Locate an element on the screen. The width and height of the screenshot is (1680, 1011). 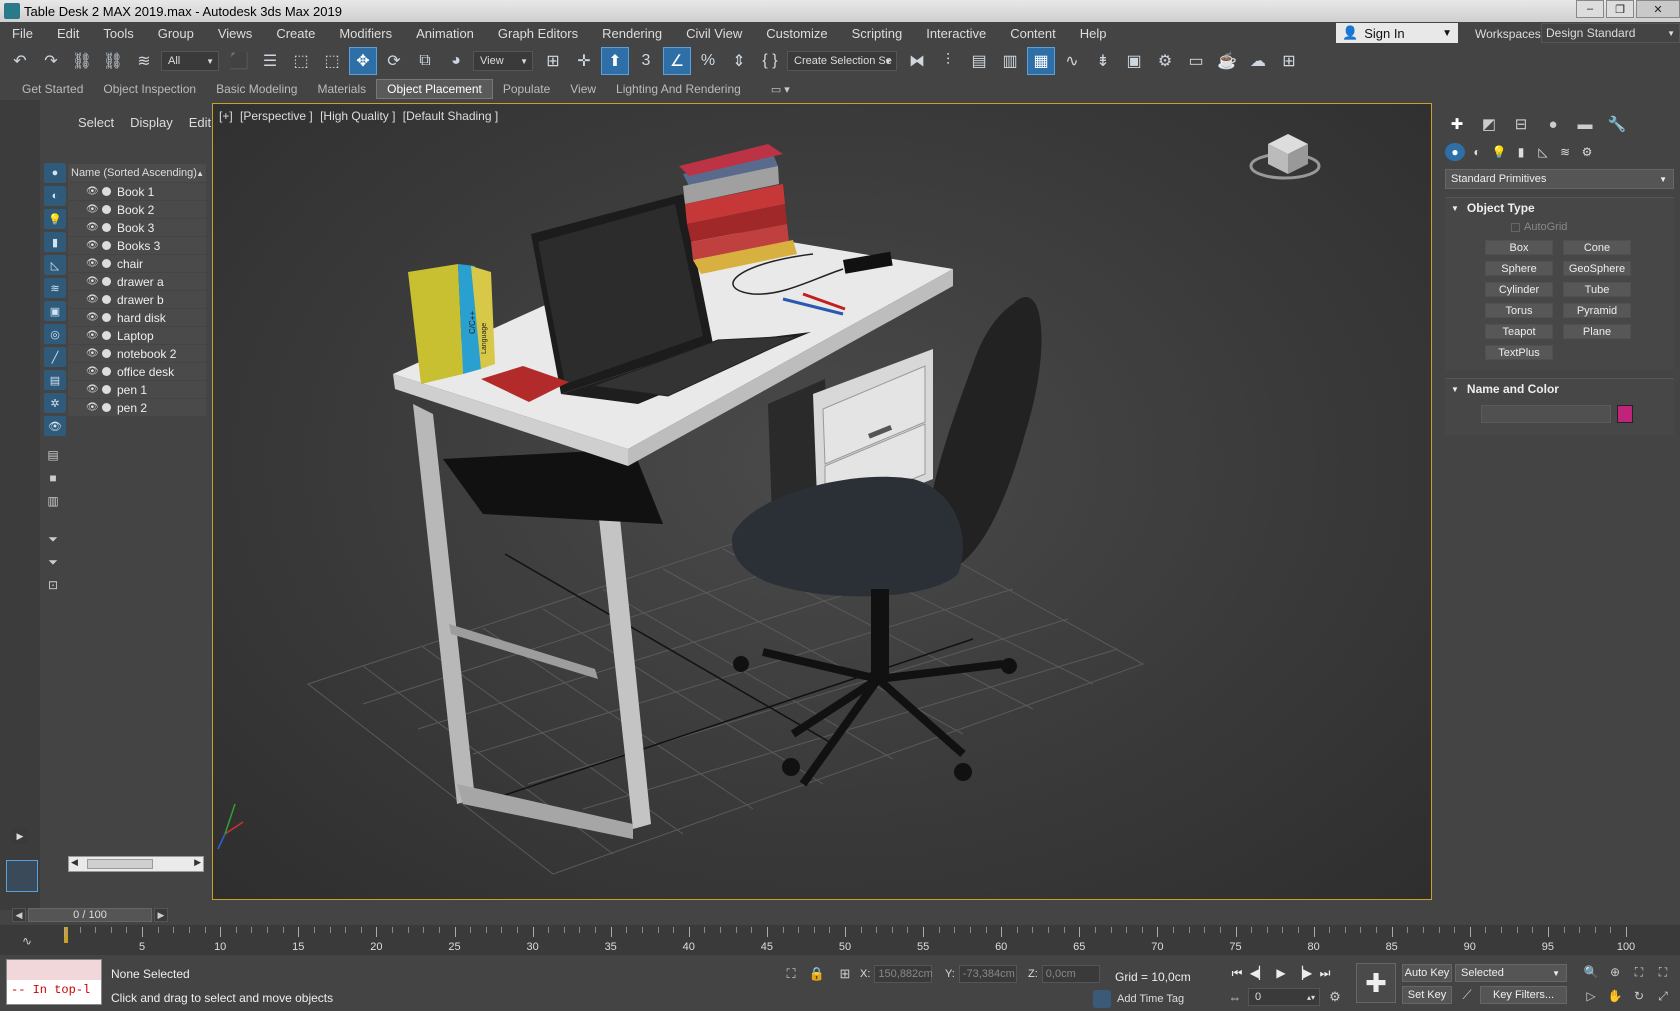
menu-group: Group is located at coordinates (176, 33).